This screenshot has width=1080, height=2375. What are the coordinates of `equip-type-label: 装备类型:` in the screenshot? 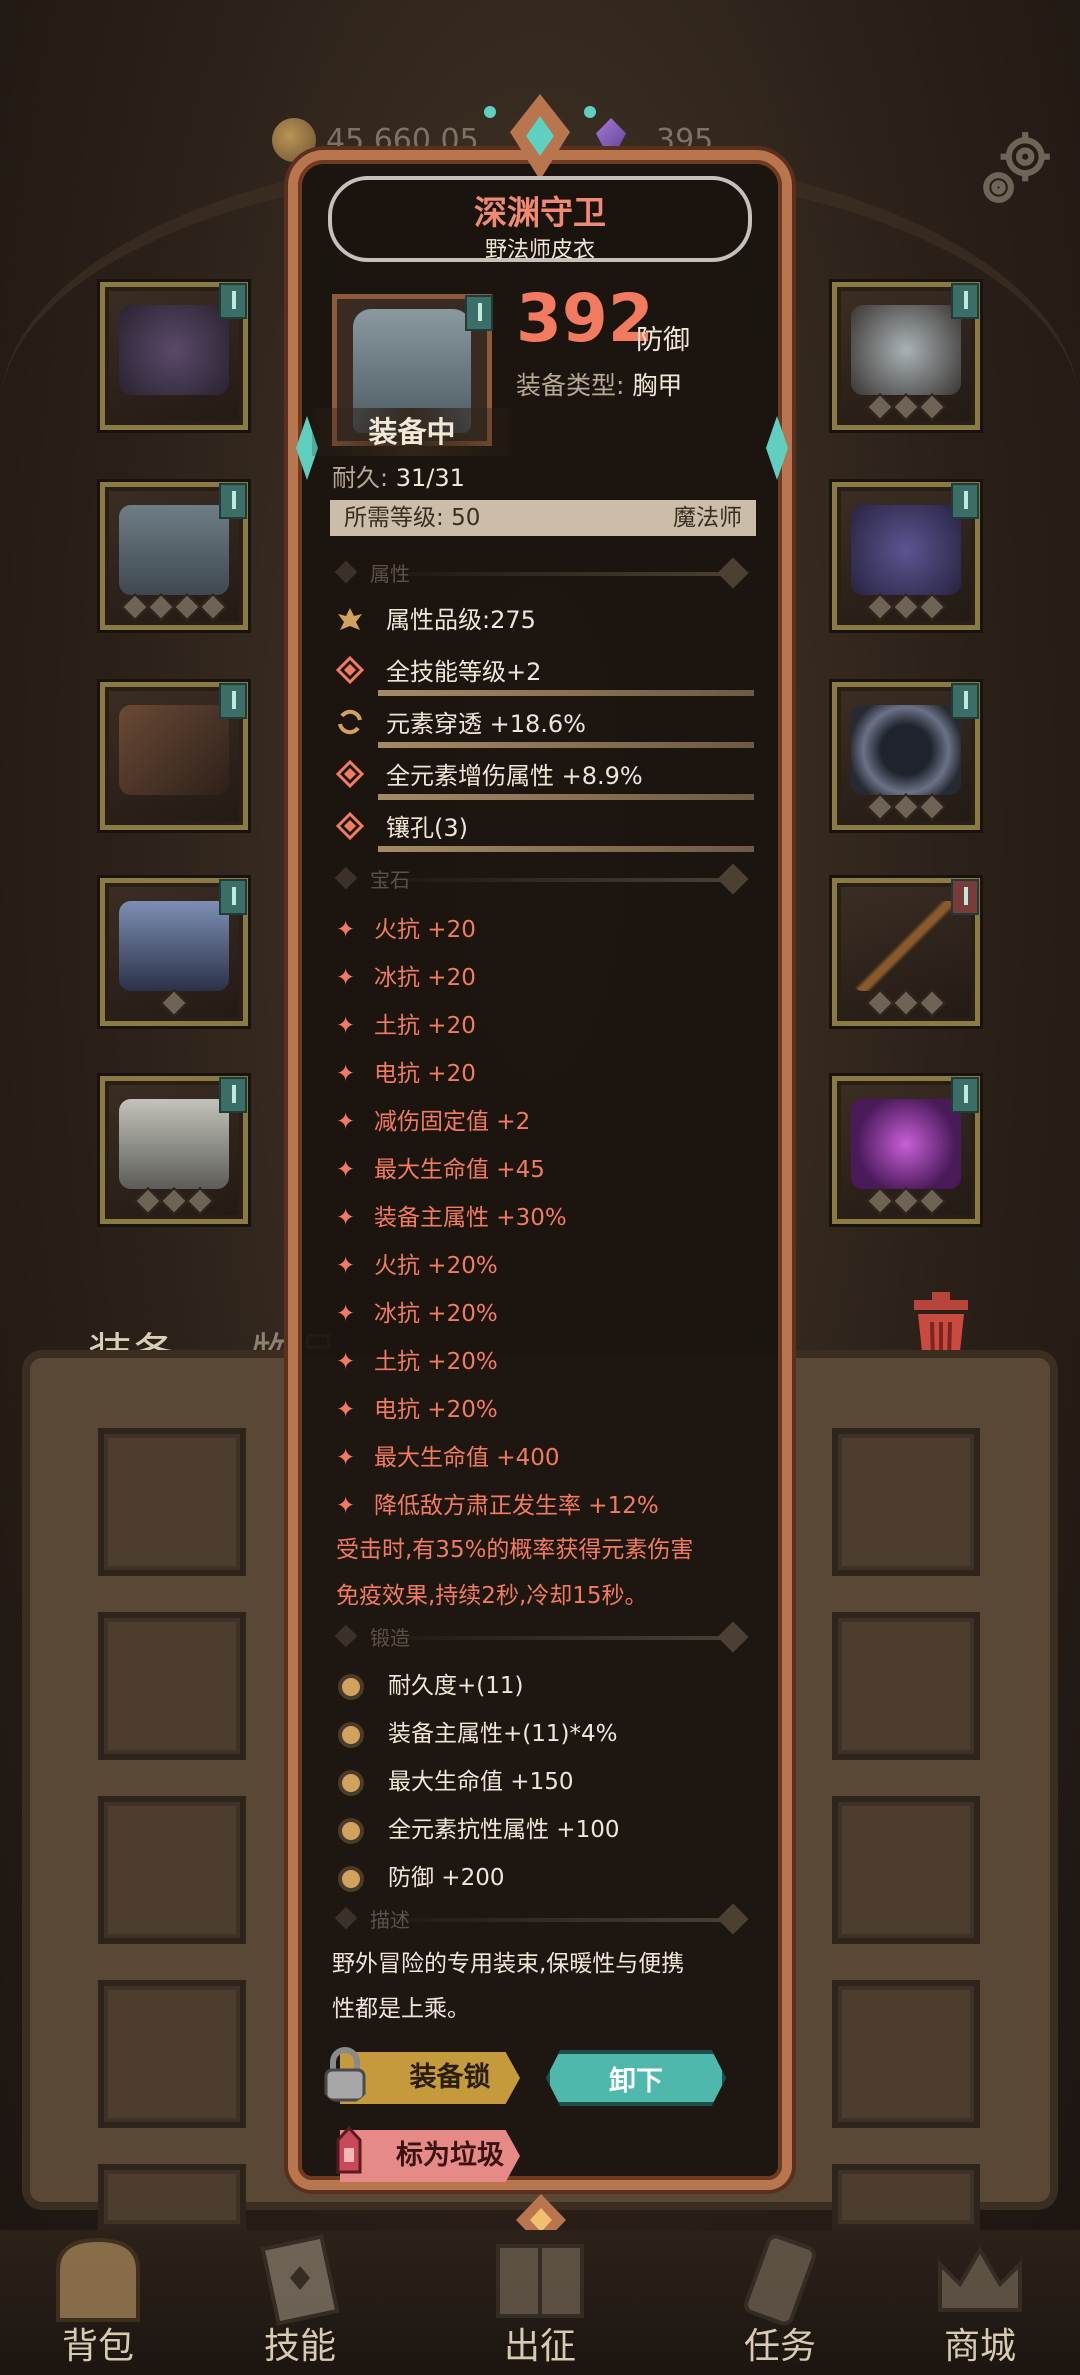 It's located at (570, 385).